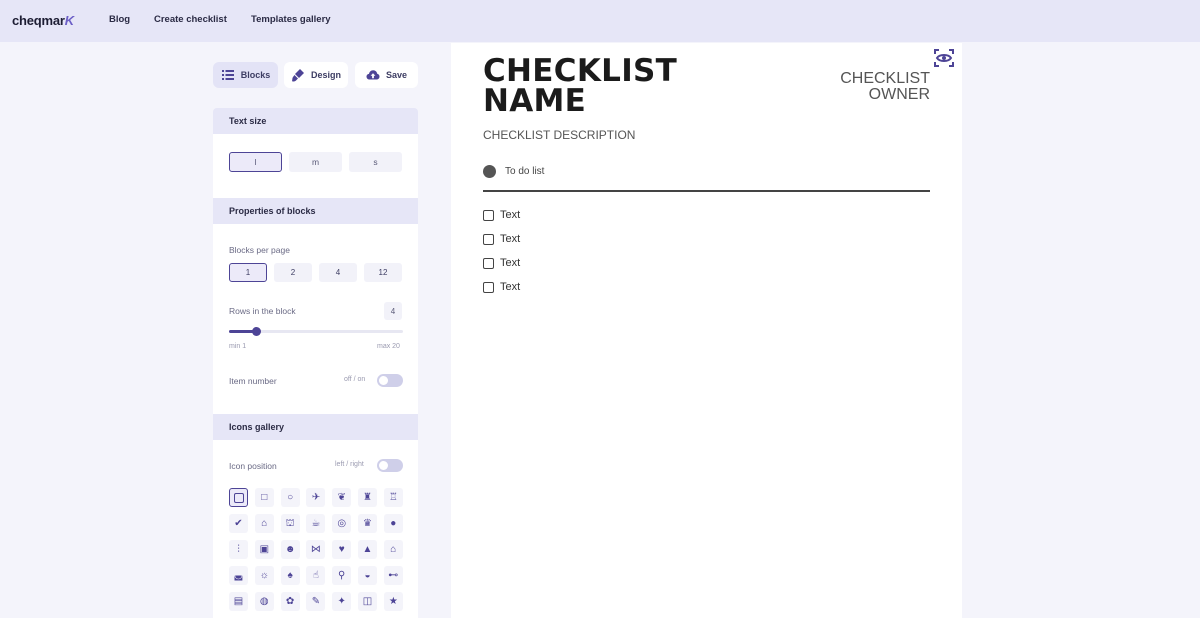  Describe the element at coordinates (338, 272) in the screenshot. I see `blocks-per-page-4: 4` at that location.